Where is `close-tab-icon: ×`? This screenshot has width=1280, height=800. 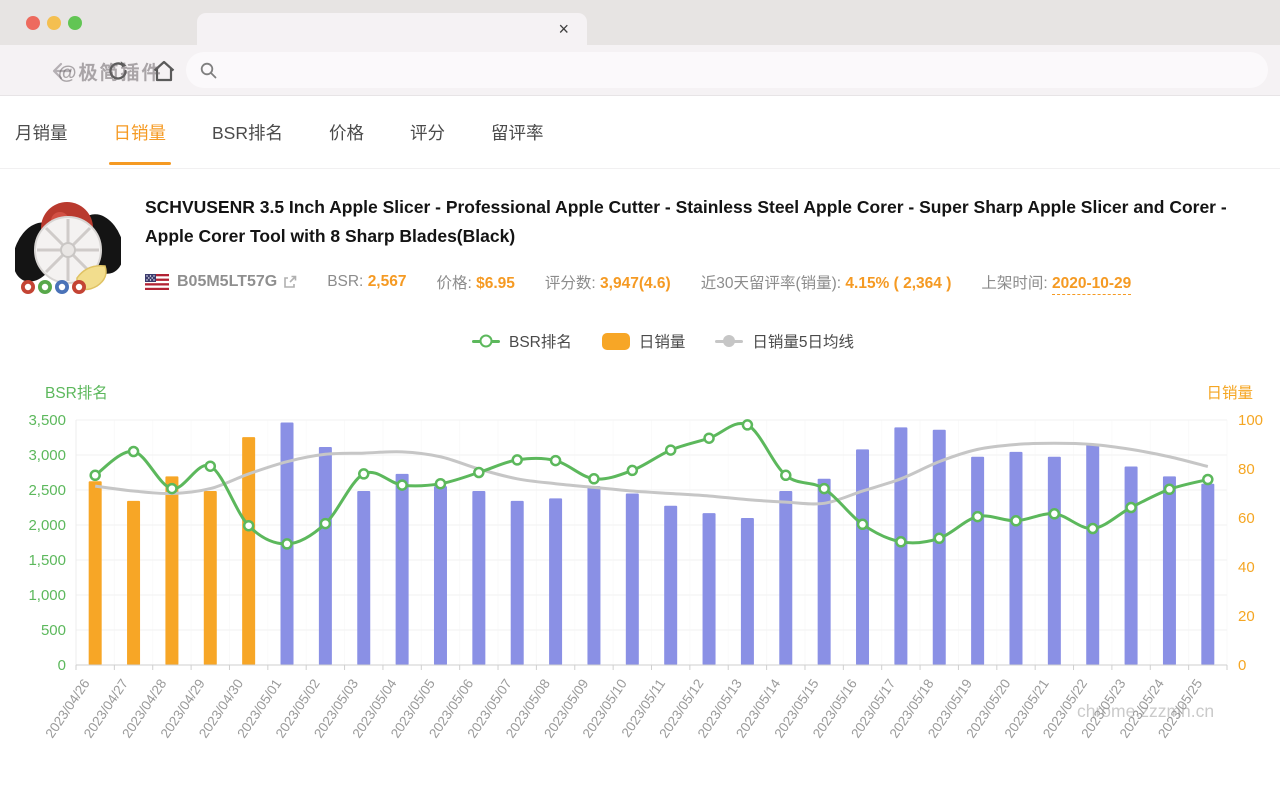 close-tab-icon: × is located at coordinates (563, 29).